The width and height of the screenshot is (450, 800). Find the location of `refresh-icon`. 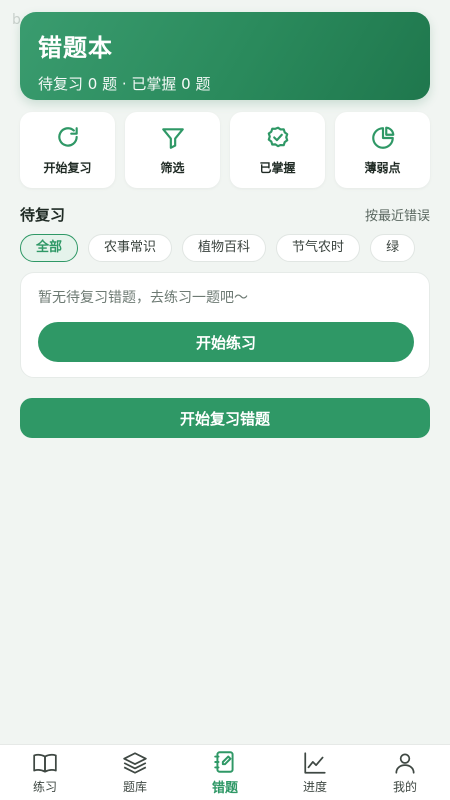

refresh-icon is located at coordinates (67, 136).